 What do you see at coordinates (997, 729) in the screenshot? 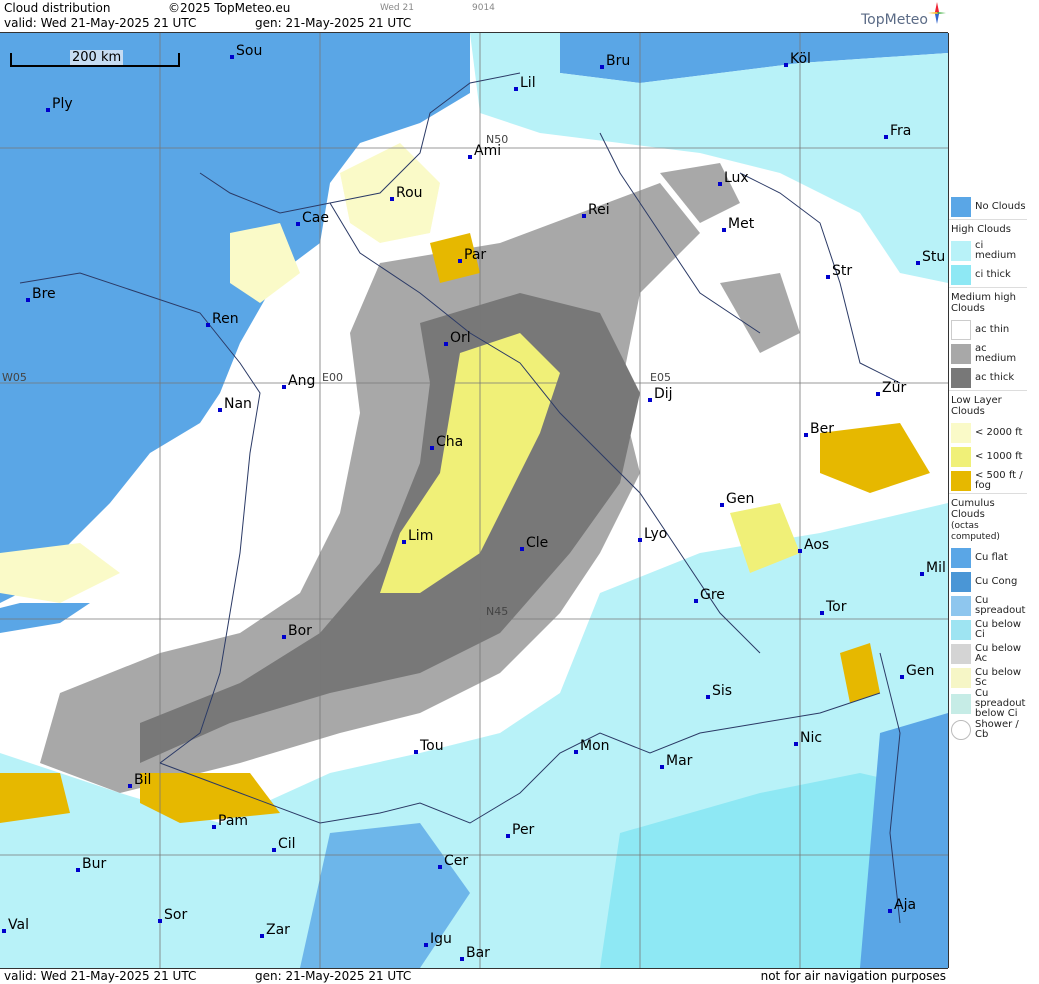
I see `legend-label: Shower / Cb` at bounding box center [997, 729].